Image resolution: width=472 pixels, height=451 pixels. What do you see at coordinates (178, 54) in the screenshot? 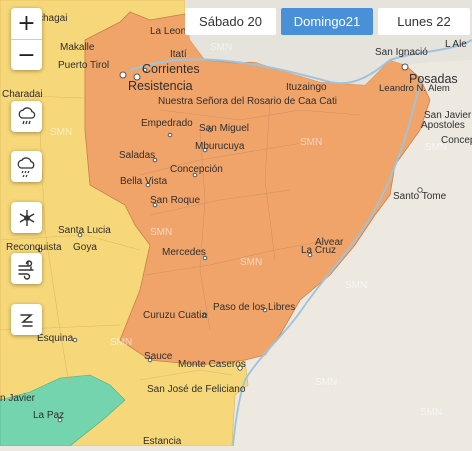
I see `place-label: Itatí` at bounding box center [178, 54].